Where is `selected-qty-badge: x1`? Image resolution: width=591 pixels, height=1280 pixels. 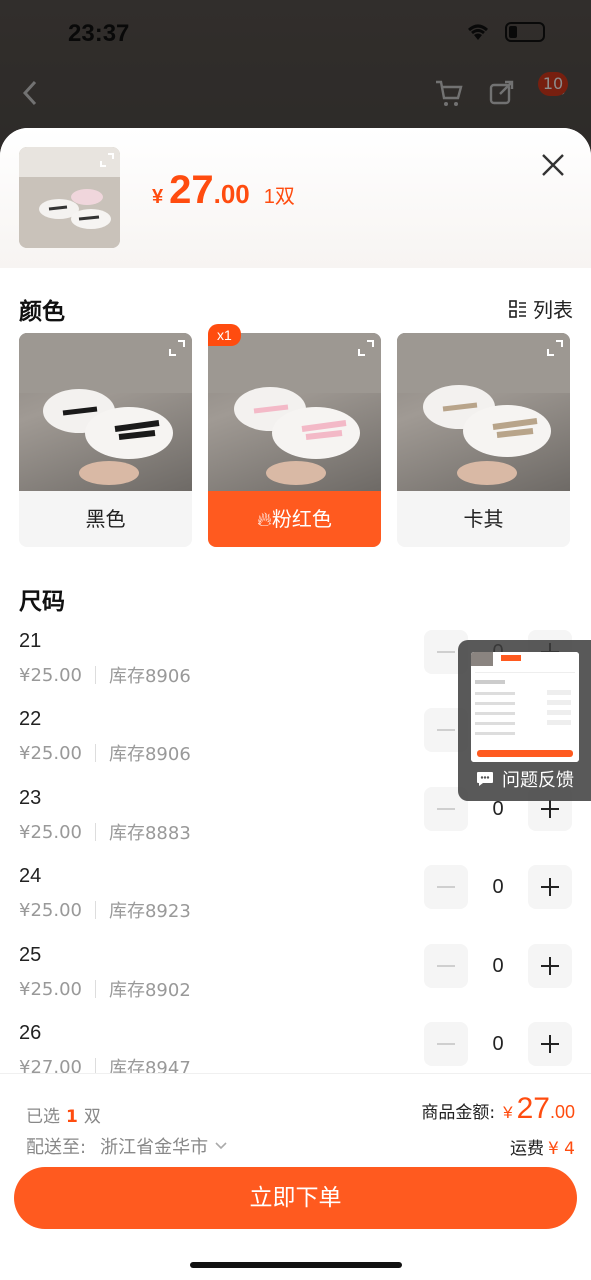 selected-qty-badge: x1 is located at coordinates (224, 335).